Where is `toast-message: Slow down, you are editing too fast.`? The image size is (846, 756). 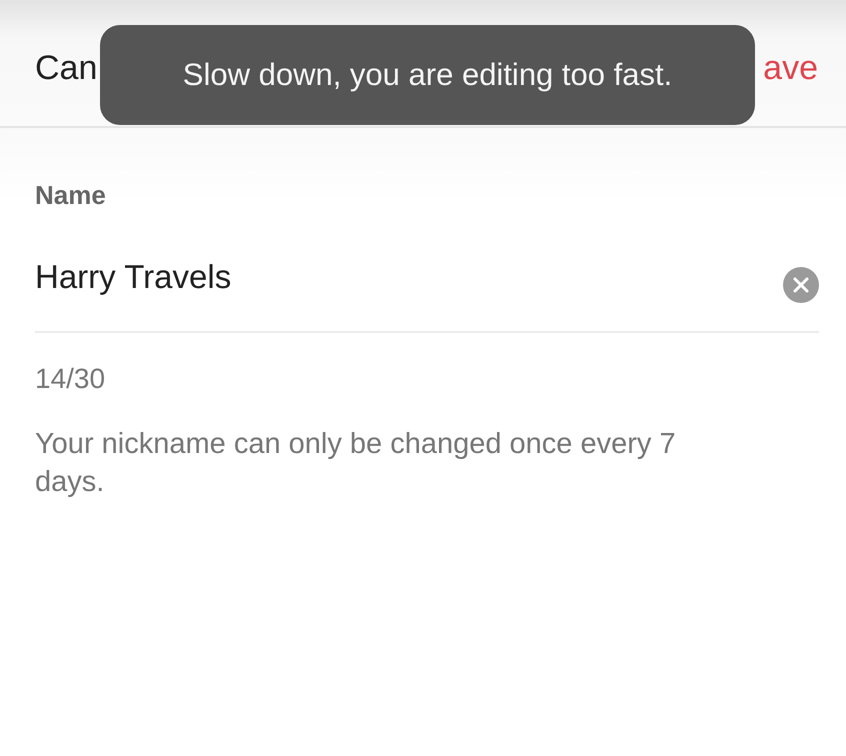 toast-message: Slow down, you are editing too fast. is located at coordinates (427, 75).